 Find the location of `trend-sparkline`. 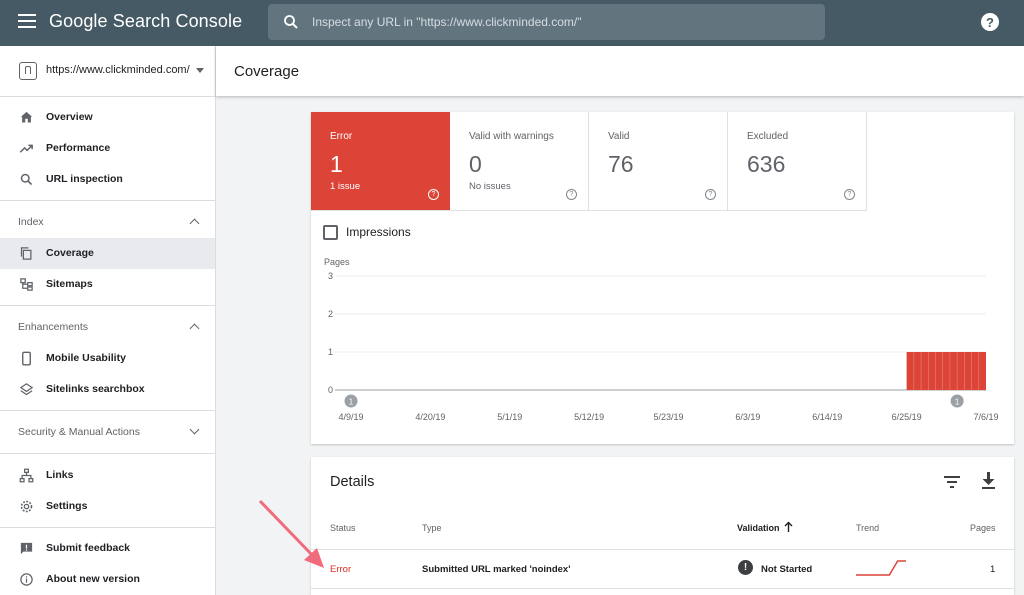

trend-sparkline is located at coordinates (881, 568).